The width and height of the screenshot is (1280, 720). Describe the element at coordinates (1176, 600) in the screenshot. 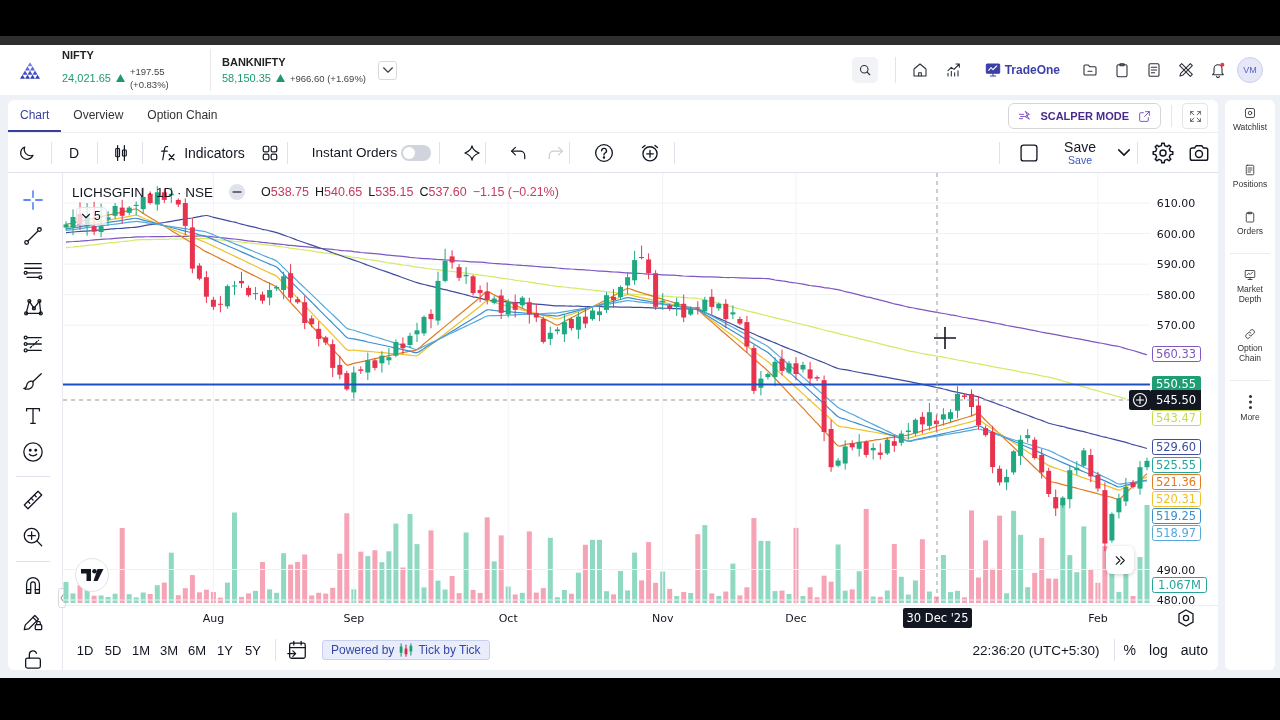

I see `price-axis-label: 480.00` at that location.